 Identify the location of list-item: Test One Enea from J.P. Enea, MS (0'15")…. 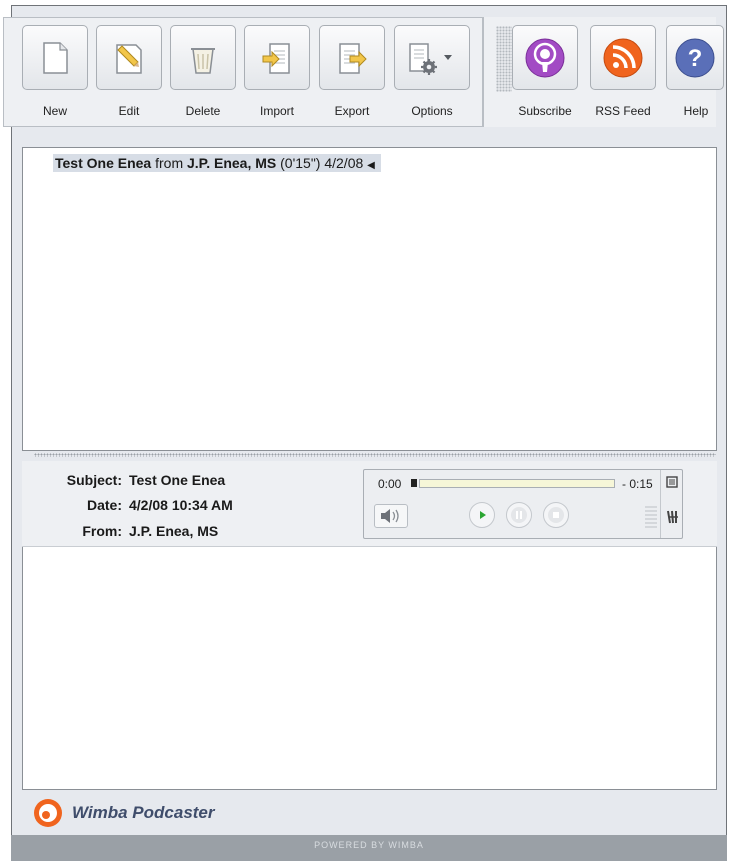
(217, 163).